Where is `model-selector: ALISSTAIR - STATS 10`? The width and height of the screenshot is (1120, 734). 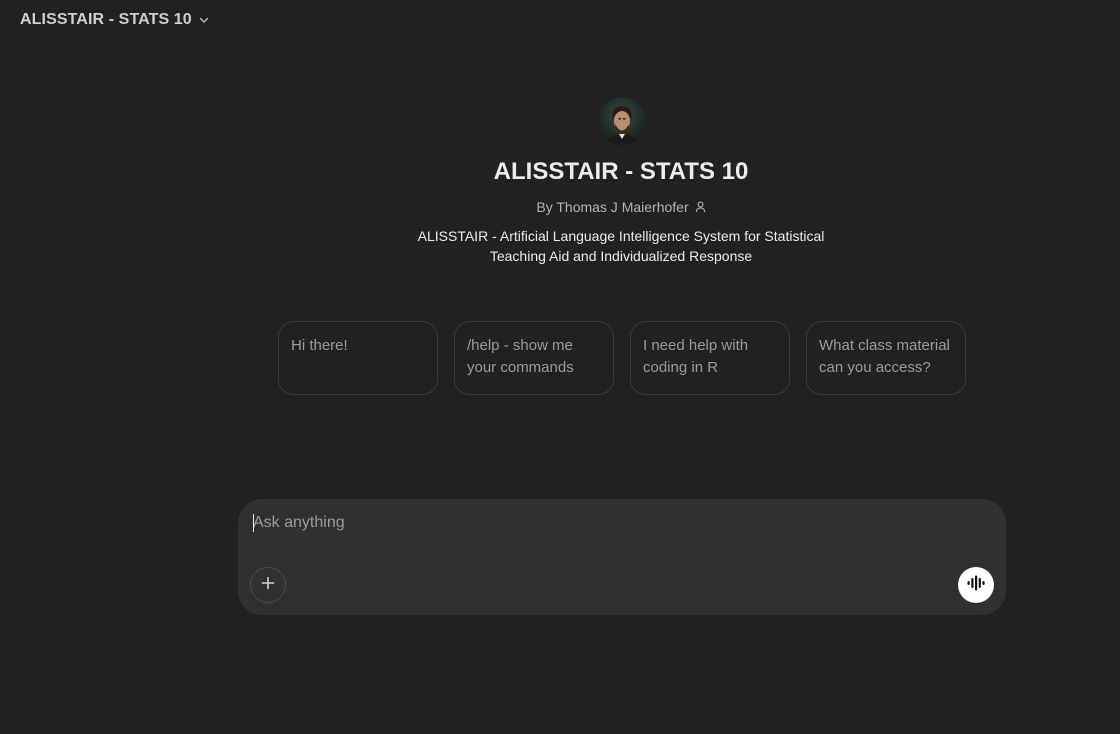 model-selector: ALISSTAIR - STATS 10 is located at coordinates (115, 20).